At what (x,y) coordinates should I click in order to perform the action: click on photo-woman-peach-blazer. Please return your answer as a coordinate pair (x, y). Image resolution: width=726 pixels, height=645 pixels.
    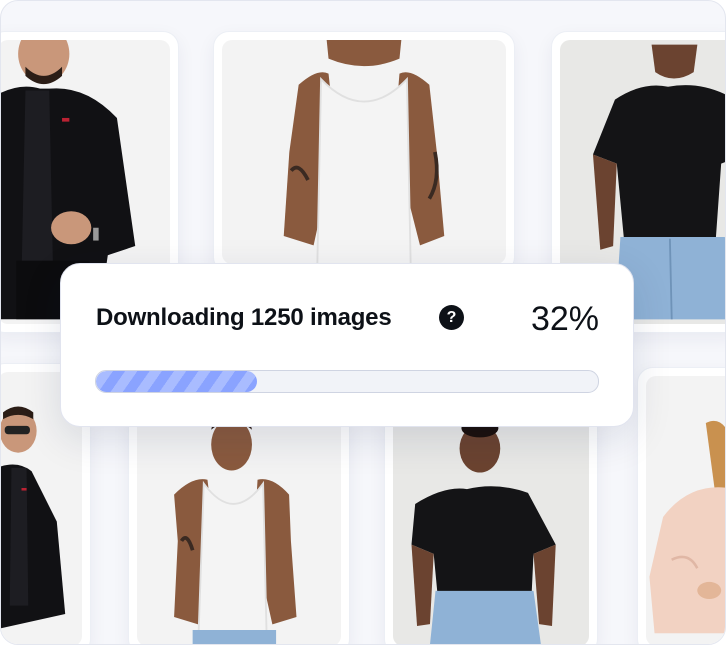
    Looking at the image, I should click on (685, 510).